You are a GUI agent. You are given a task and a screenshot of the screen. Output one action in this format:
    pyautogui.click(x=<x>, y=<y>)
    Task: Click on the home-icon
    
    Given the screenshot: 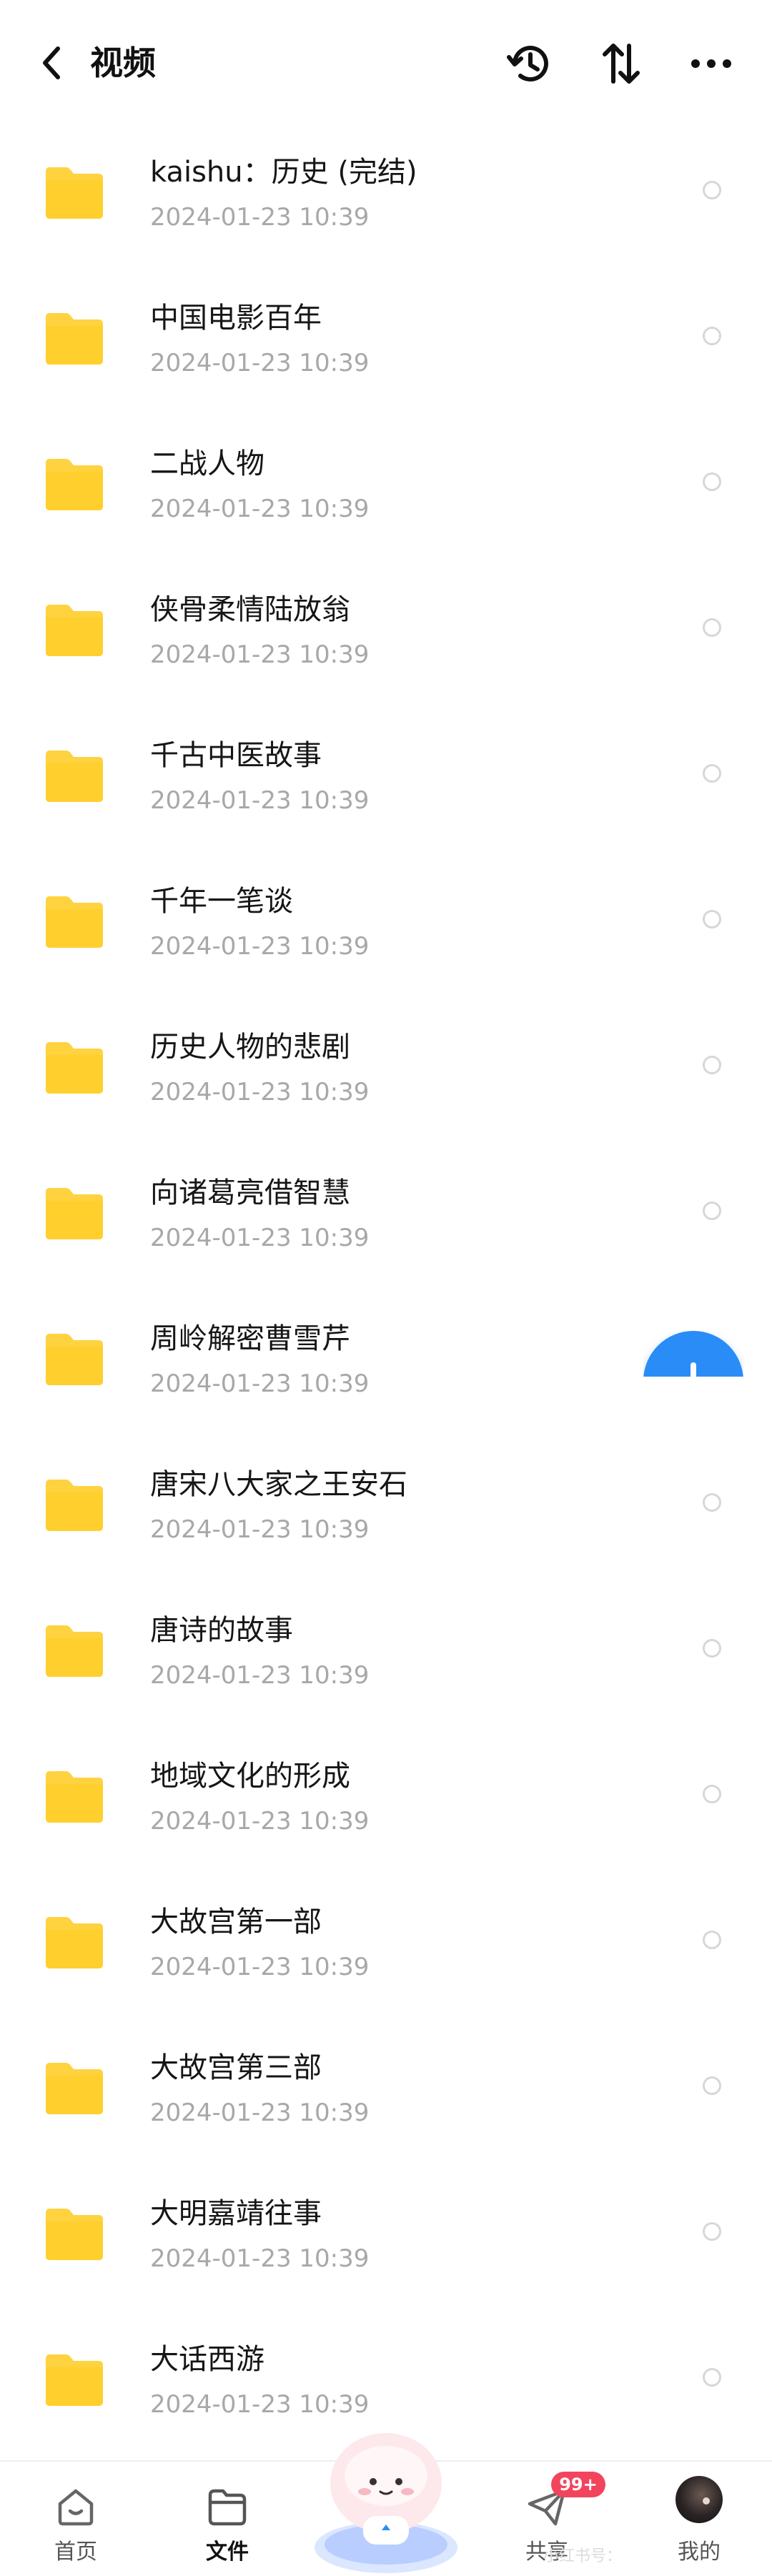 What is the action you would take?
    pyautogui.click(x=76, y=2507)
    